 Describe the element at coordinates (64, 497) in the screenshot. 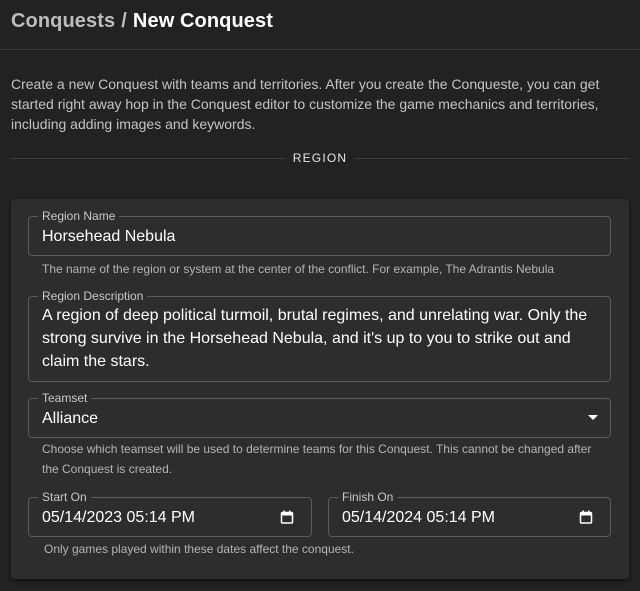

I see `start-on-label: Start On` at that location.